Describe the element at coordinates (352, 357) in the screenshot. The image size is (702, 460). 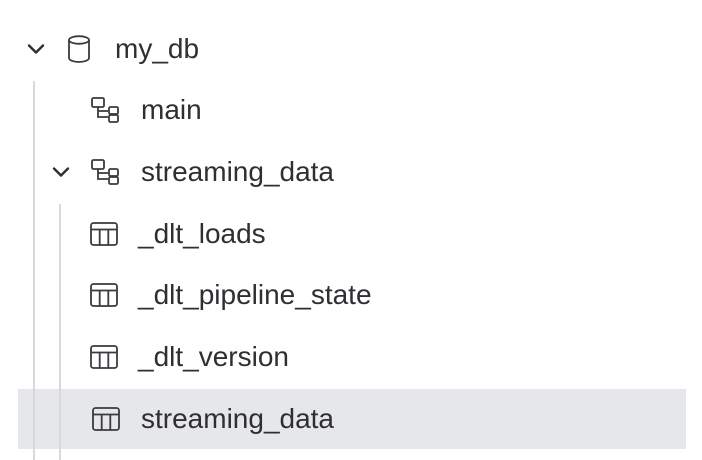
I see `tree-row-table-dlt-version: _dlt_version` at that location.